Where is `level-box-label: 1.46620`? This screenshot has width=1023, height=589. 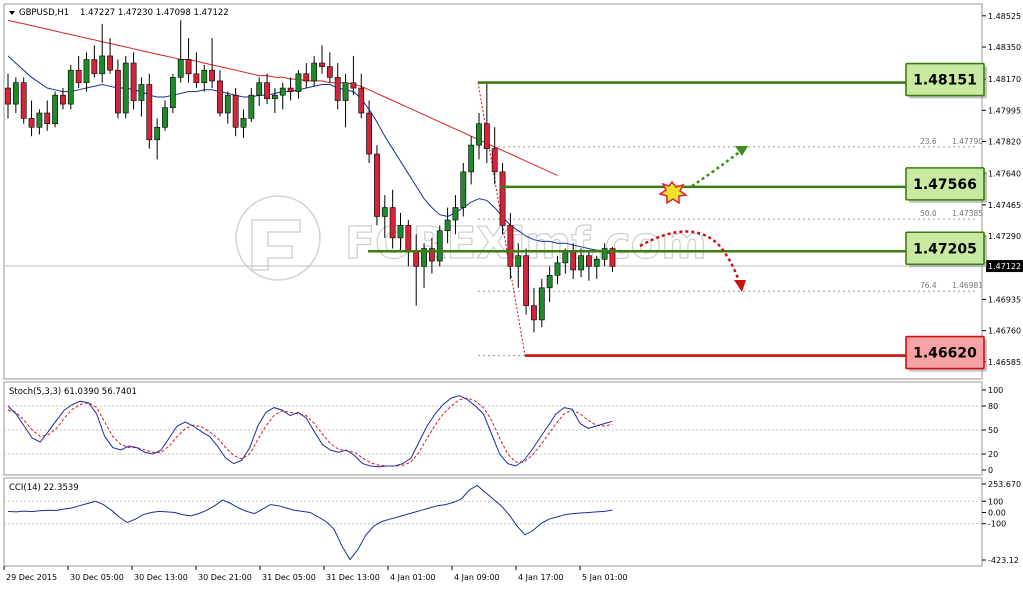 level-box-label: 1.46620 is located at coordinates (945, 354).